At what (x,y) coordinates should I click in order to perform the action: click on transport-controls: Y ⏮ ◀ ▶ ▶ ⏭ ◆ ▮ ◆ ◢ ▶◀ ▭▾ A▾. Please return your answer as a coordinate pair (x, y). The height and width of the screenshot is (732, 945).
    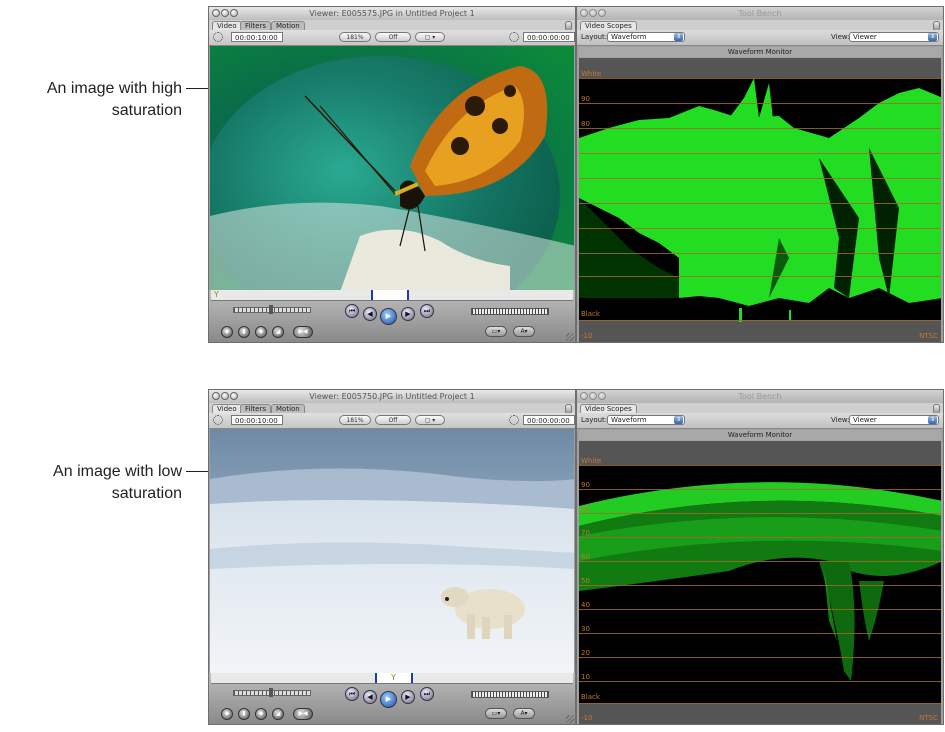
    Looking at the image, I should click on (392, 698).